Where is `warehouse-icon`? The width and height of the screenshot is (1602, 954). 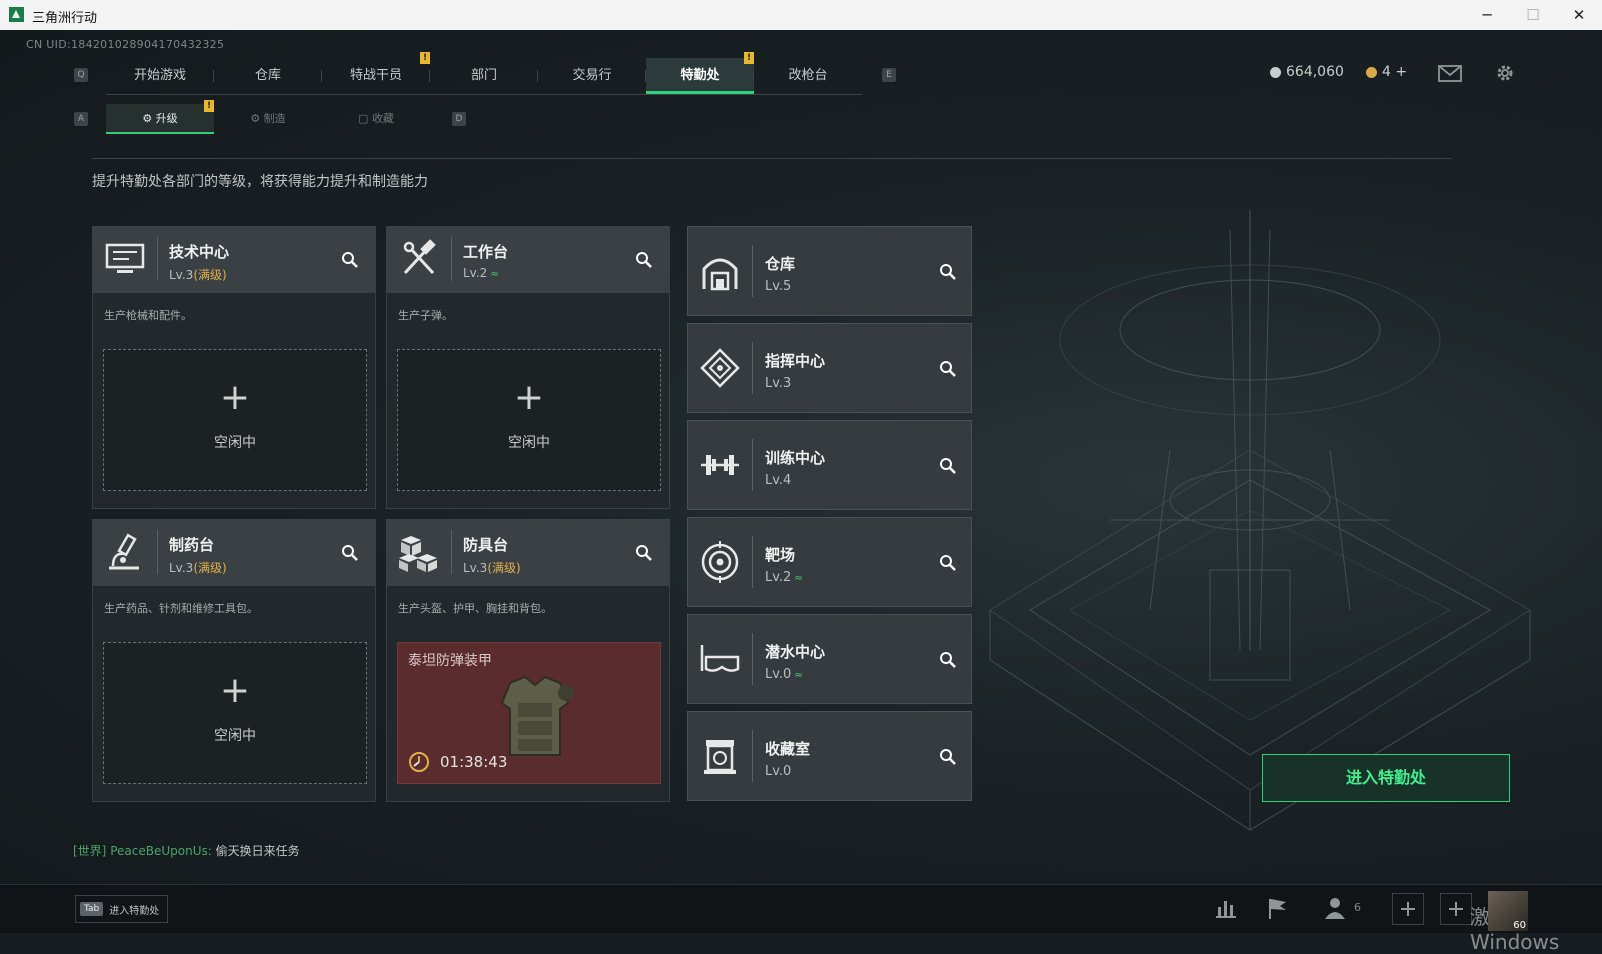
warehouse-icon is located at coordinates (720, 274).